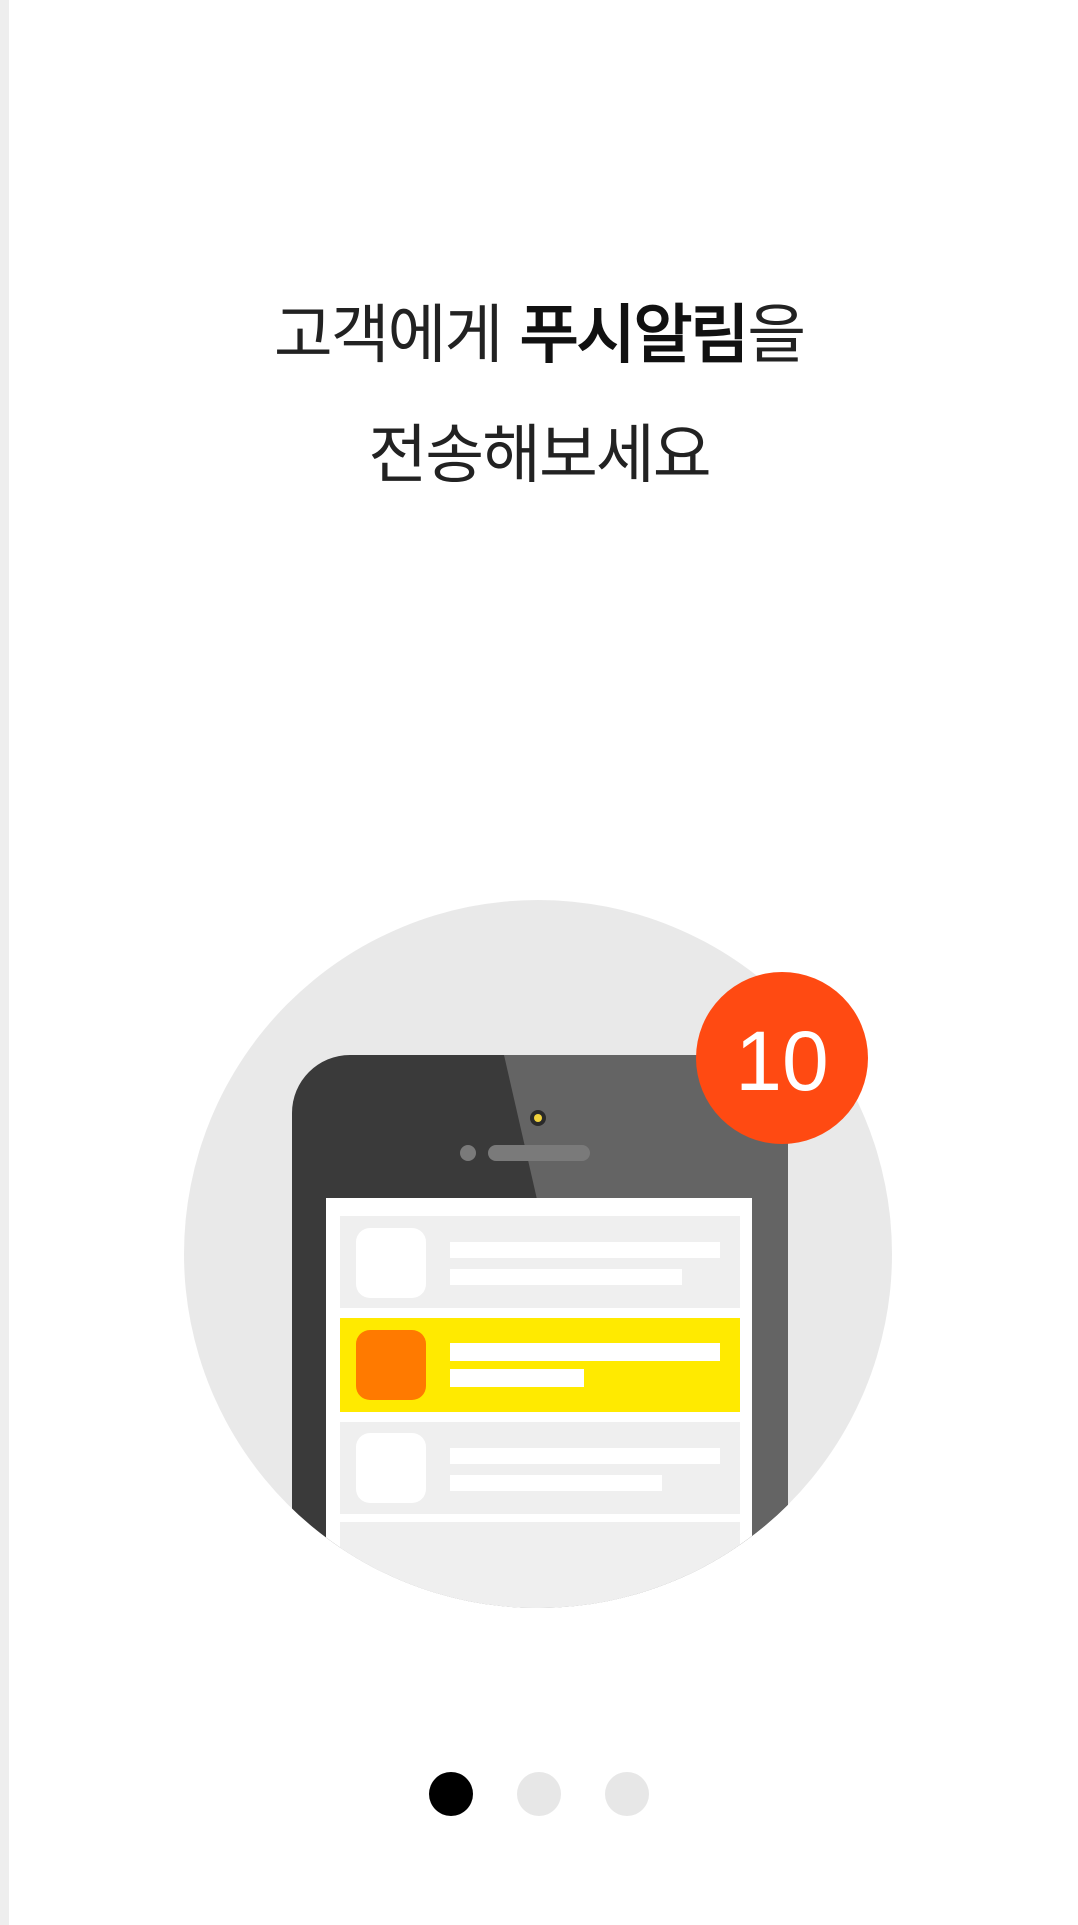 Image resolution: width=1078 pixels, height=1925 pixels. What do you see at coordinates (391, 1365) in the screenshot?
I see `highlighted-app-icon` at bounding box center [391, 1365].